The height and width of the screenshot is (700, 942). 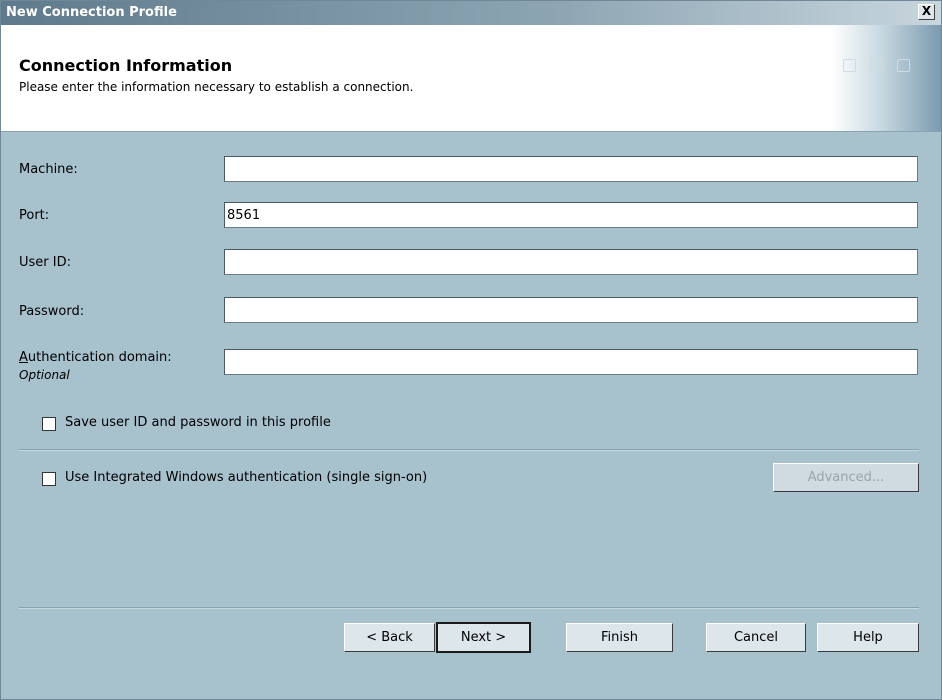 I want to click on auth-domain-label-accelerator: A, so click(x=23, y=357).